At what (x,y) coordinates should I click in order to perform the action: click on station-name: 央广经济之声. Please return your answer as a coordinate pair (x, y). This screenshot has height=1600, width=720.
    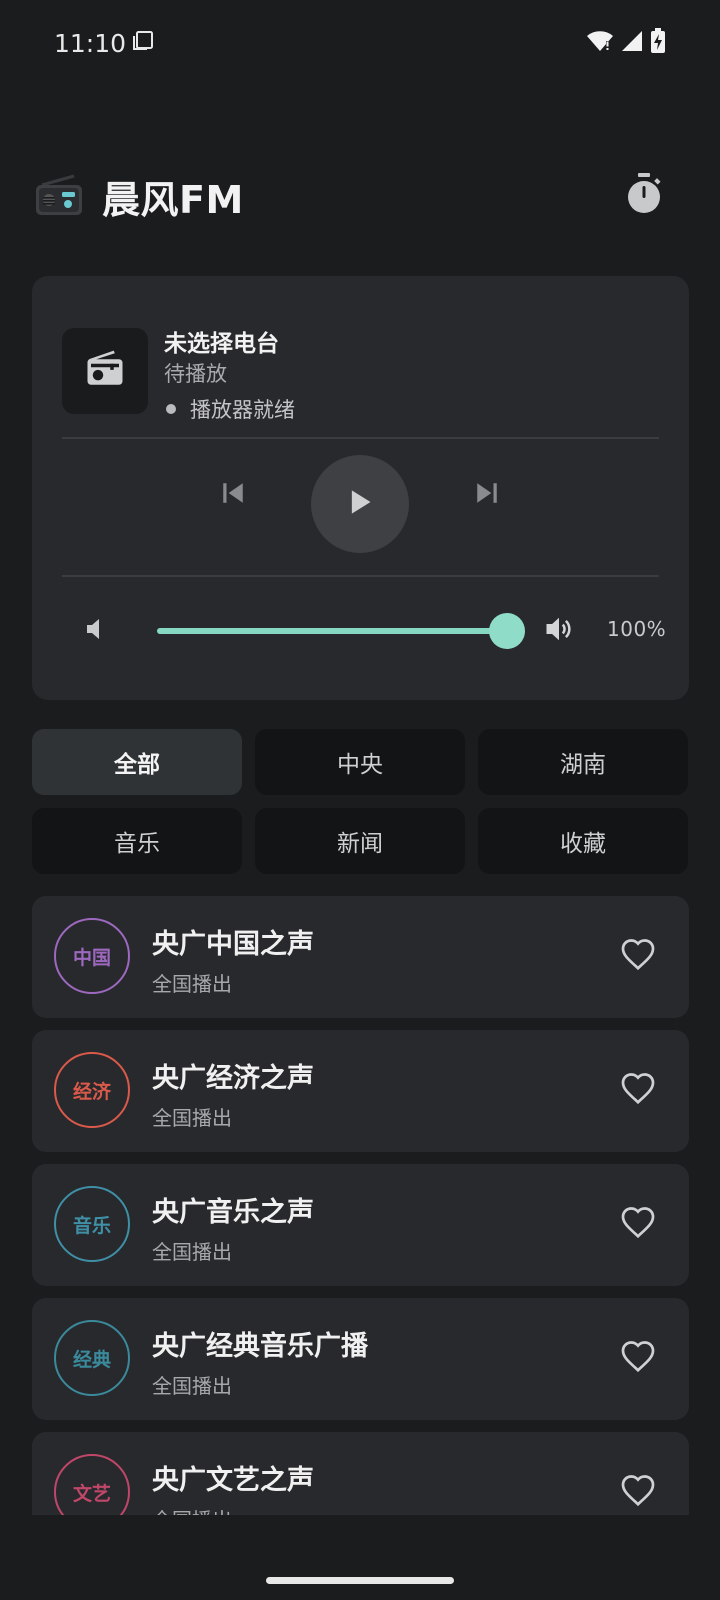
    Looking at the image, I should click on (233, 1078).